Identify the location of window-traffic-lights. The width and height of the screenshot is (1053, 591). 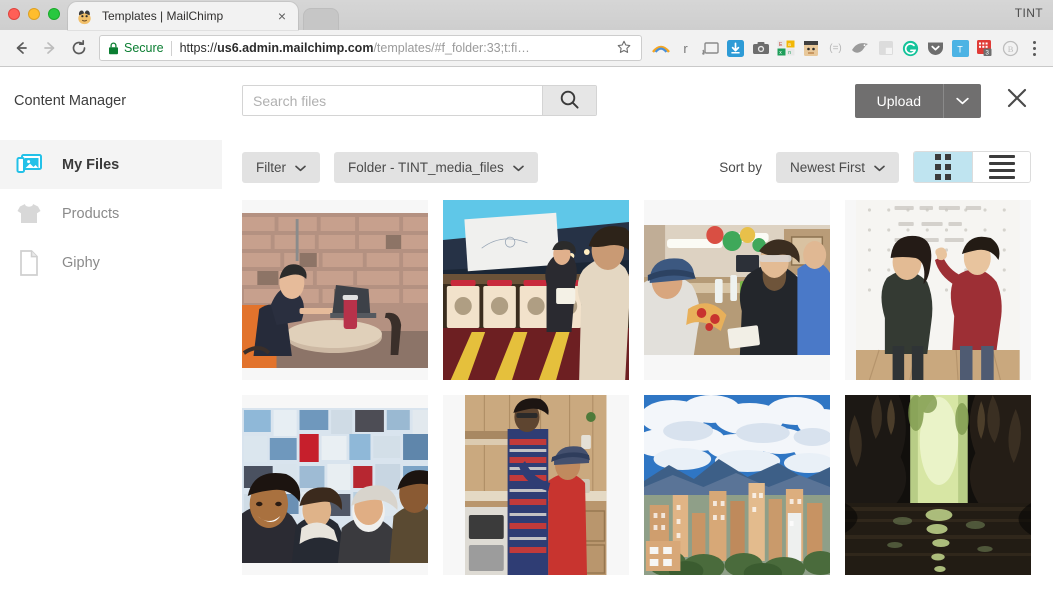
(34, 14).